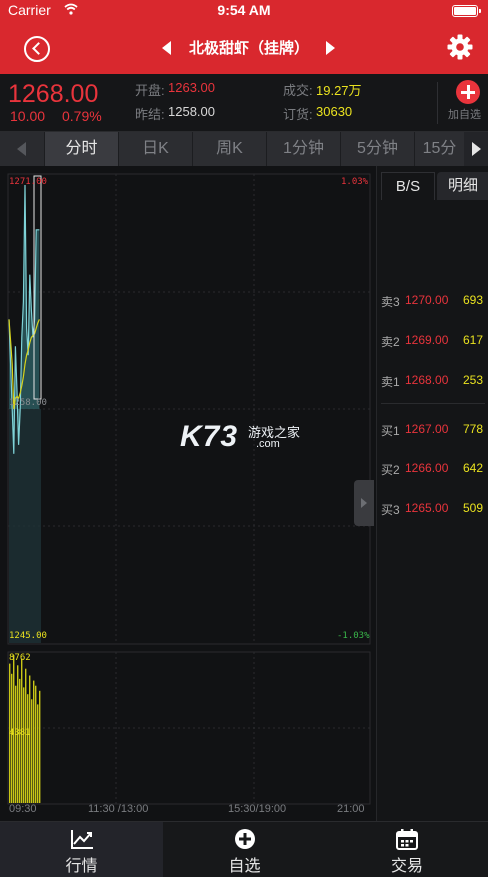 The width and height of the screenshot is (488, 877). What do you see at coordinates (472, 380) in the screenshot?
I see `ask-volume: 253` at bounding box center [472, 380].